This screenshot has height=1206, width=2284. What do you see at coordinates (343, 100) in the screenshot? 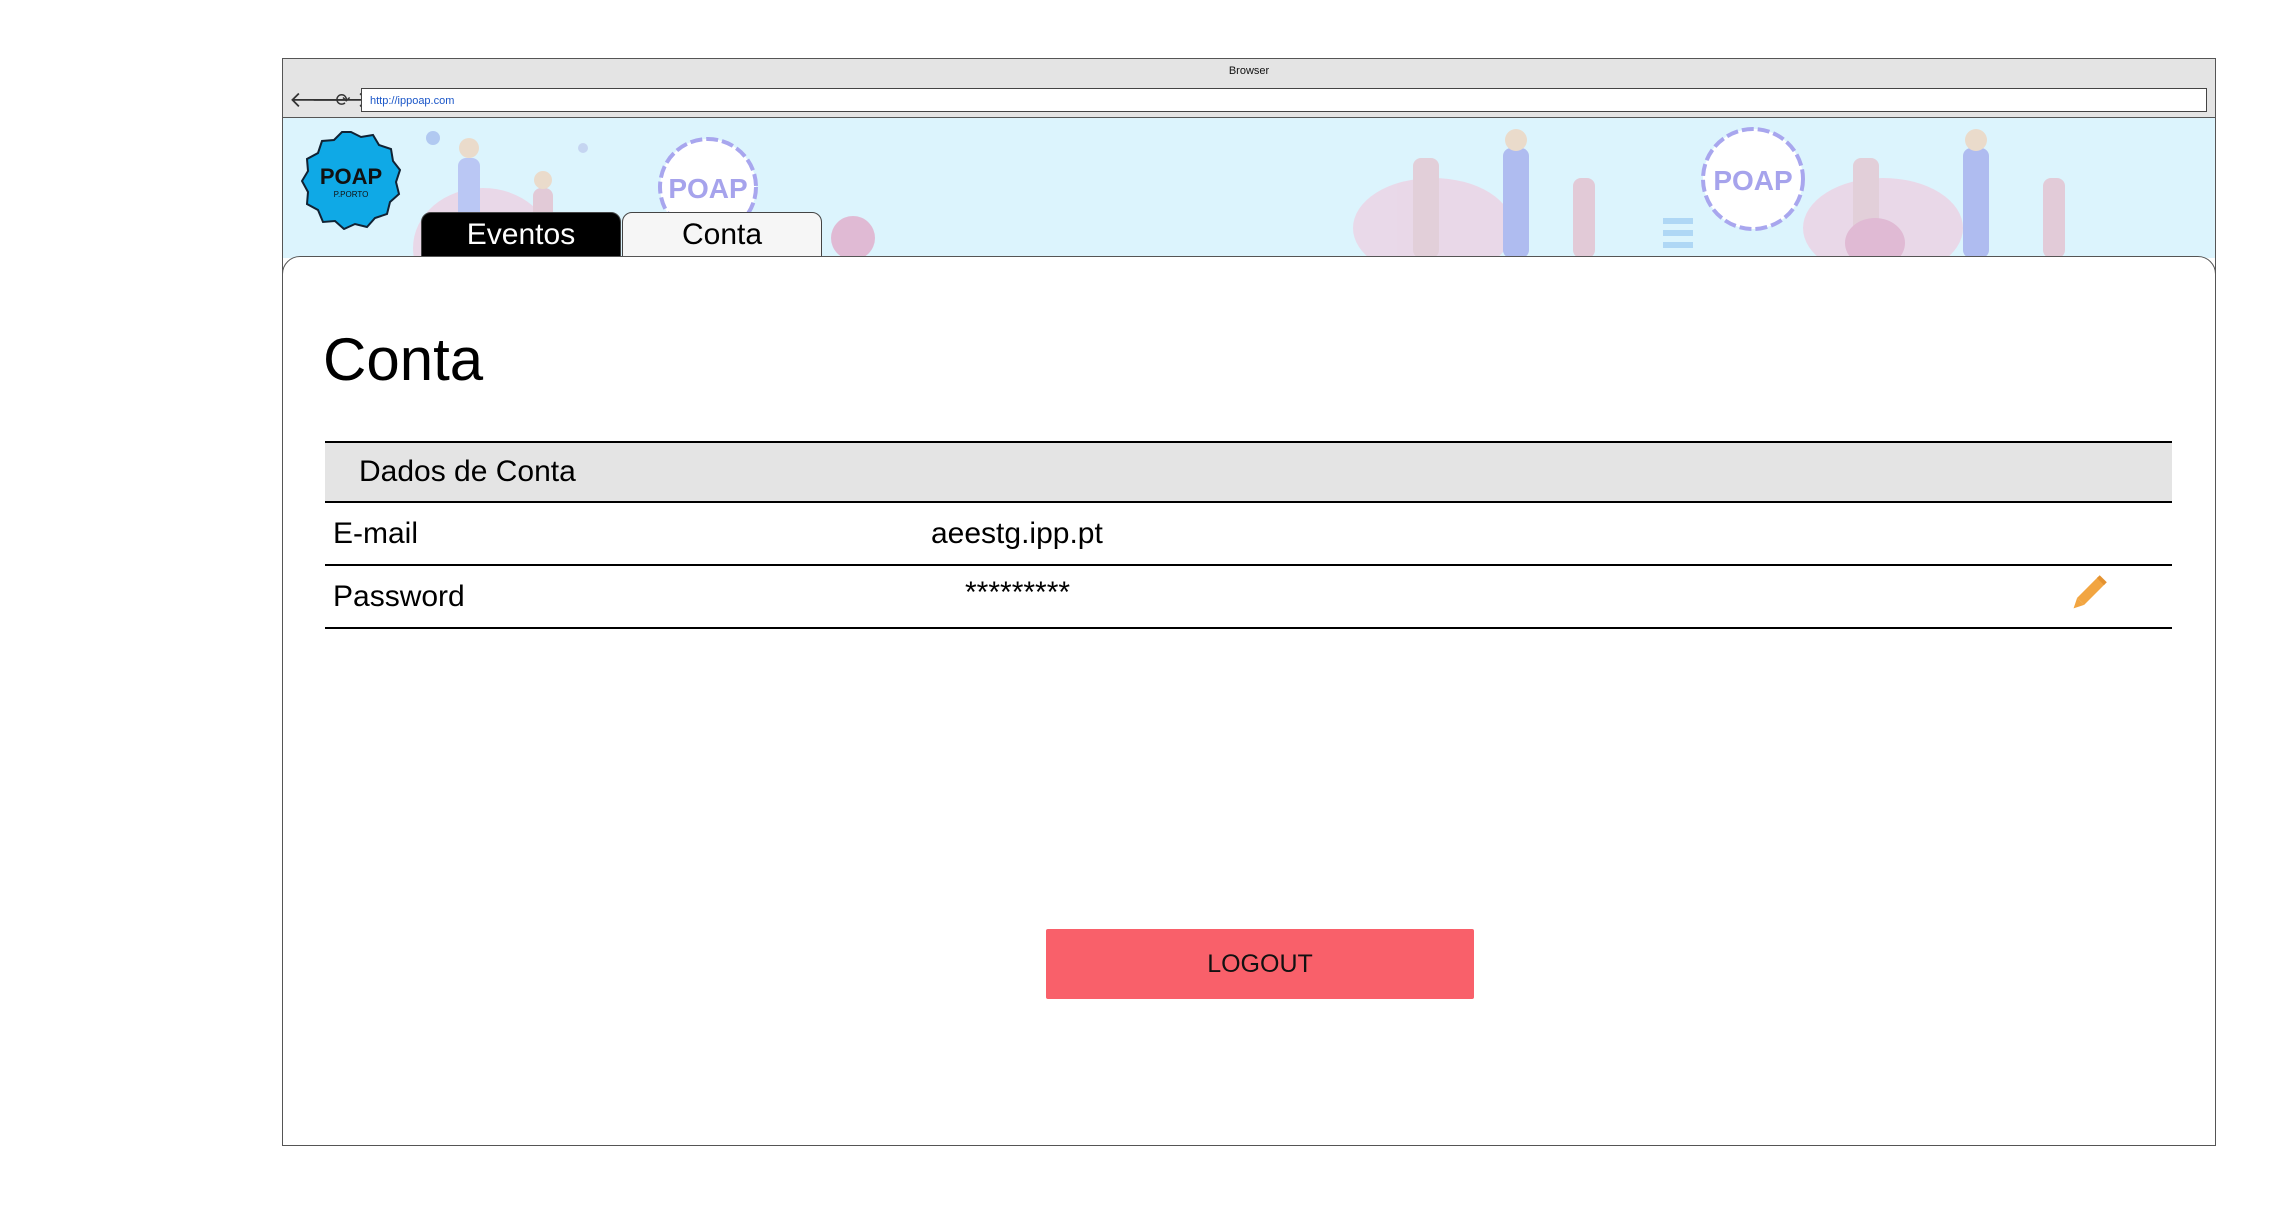
I see `reload-icon: ⟳` at bounding box center [343, 100].